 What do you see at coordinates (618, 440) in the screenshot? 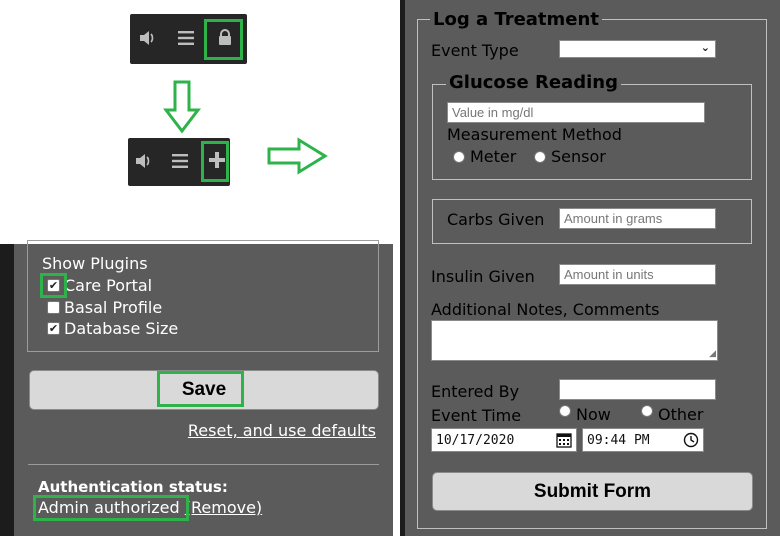
I see `time-value: 09:44 PM` at bounding box center [618, 440].